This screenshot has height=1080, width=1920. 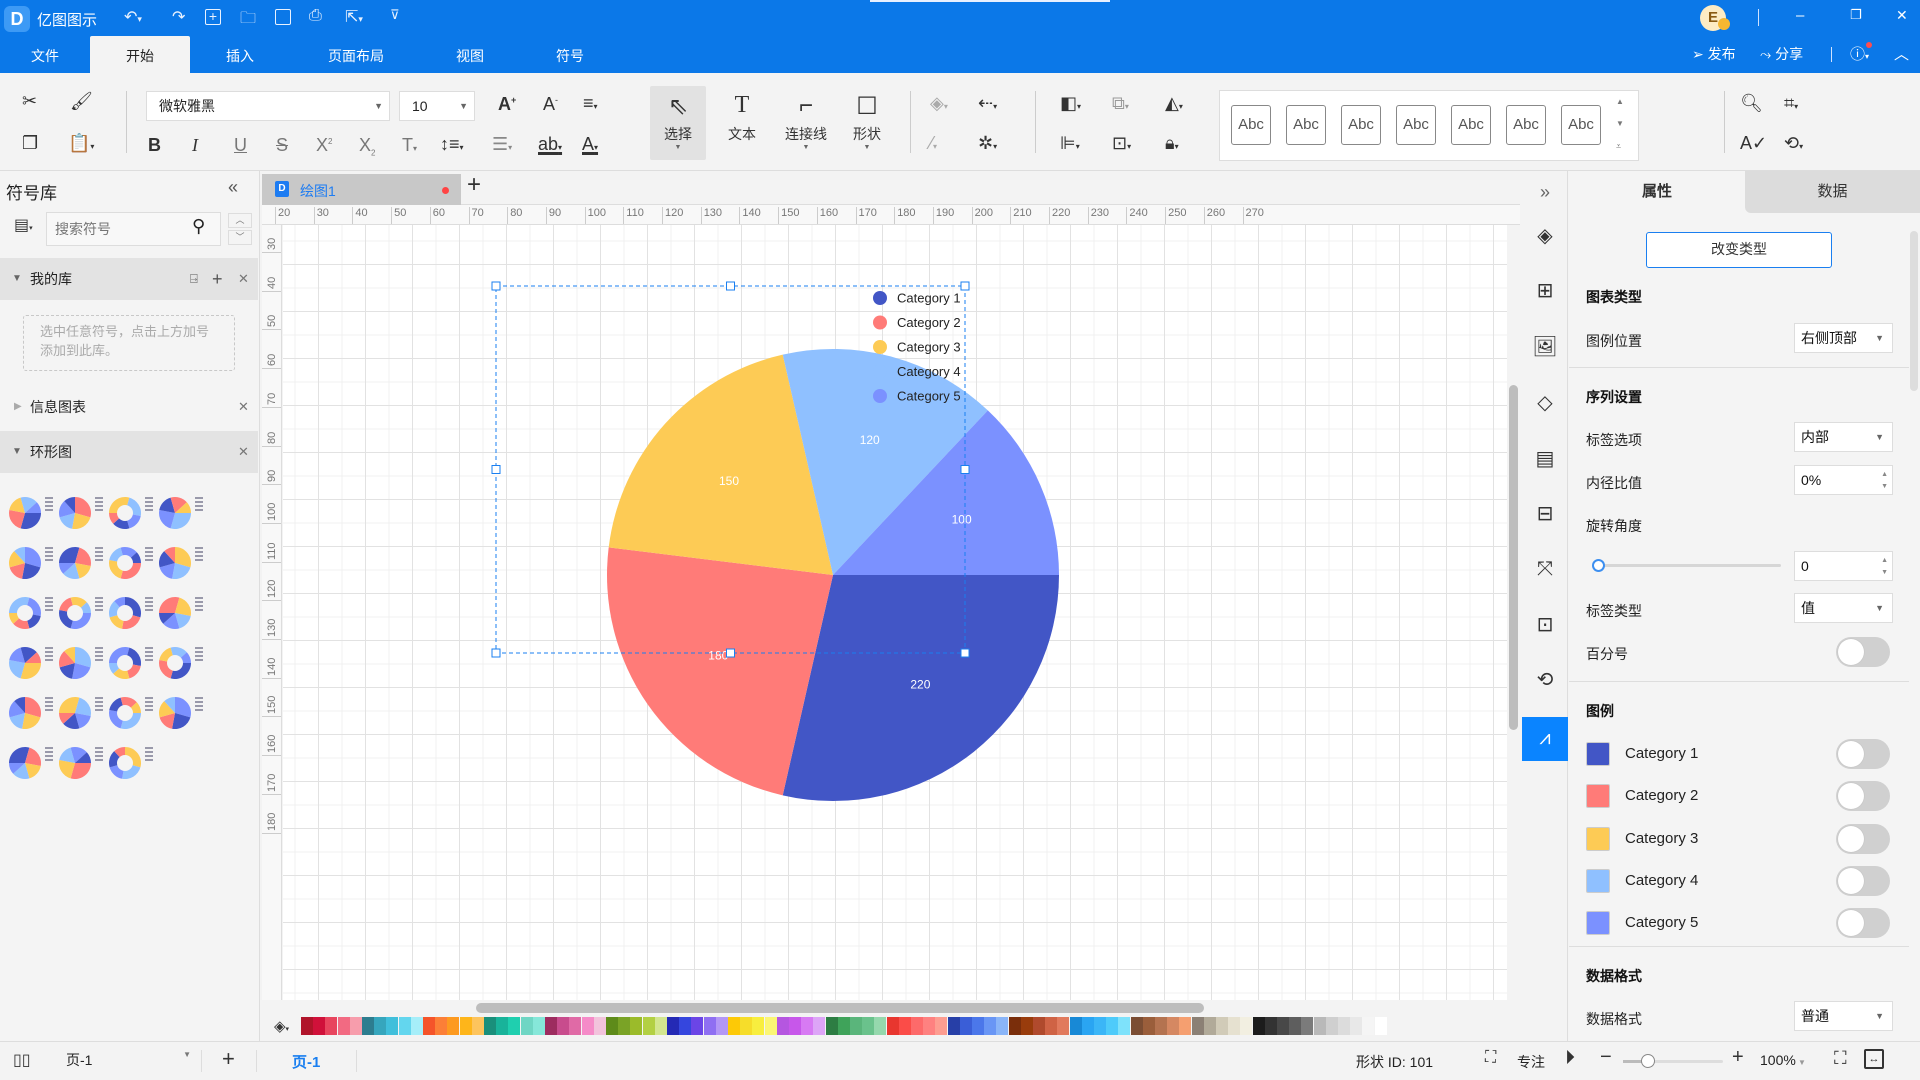 I want to click on tab-properties: 属性, so click(x=1657, y=192).